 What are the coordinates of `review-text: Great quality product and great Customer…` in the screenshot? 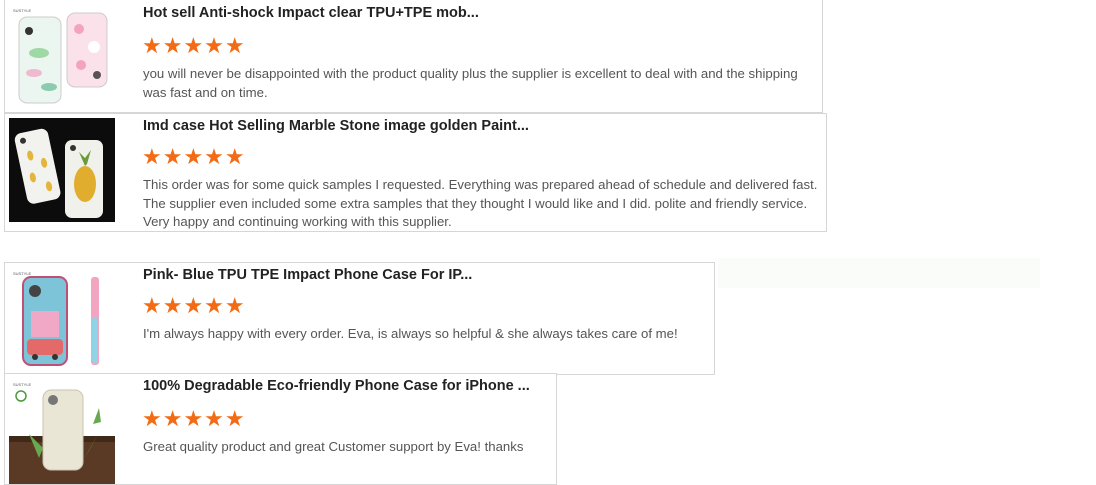 It's located at (333, 446).